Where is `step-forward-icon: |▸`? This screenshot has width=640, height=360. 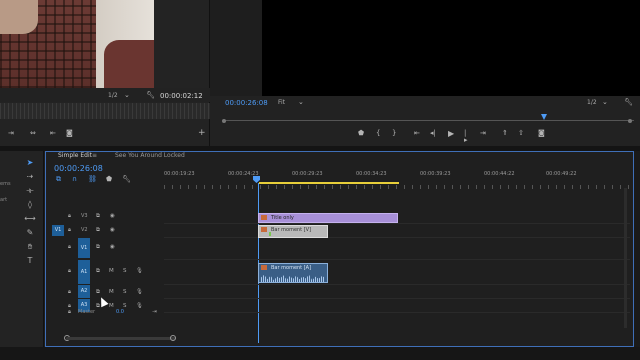
step-forward-icon: |▸ is located at coordinates (466, 137).